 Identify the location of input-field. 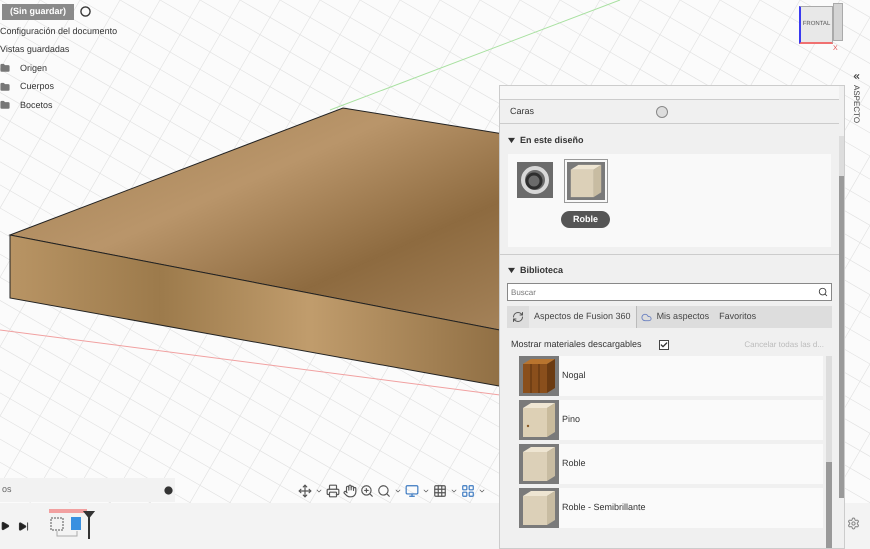
(669, 93).